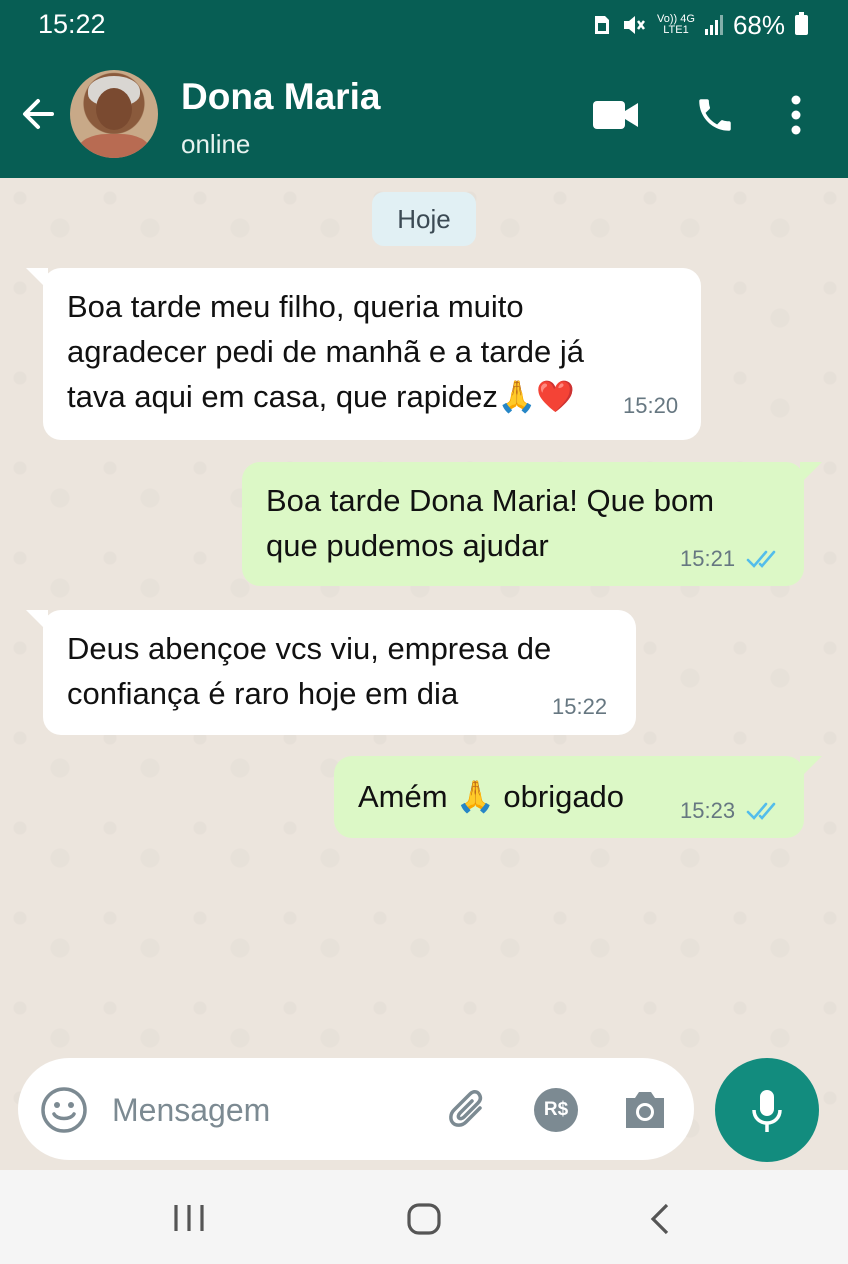 The height and width of the screenshot is (1264, 848). I want to click on battery-percent: 68%, so click(758, 24).